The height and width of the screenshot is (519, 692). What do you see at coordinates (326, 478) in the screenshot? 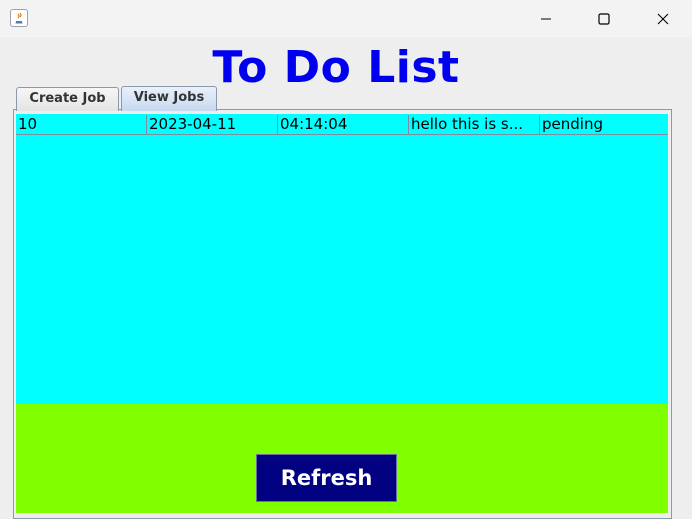
I see `refresh-button: Refresh` at bounding box center [326, 478].